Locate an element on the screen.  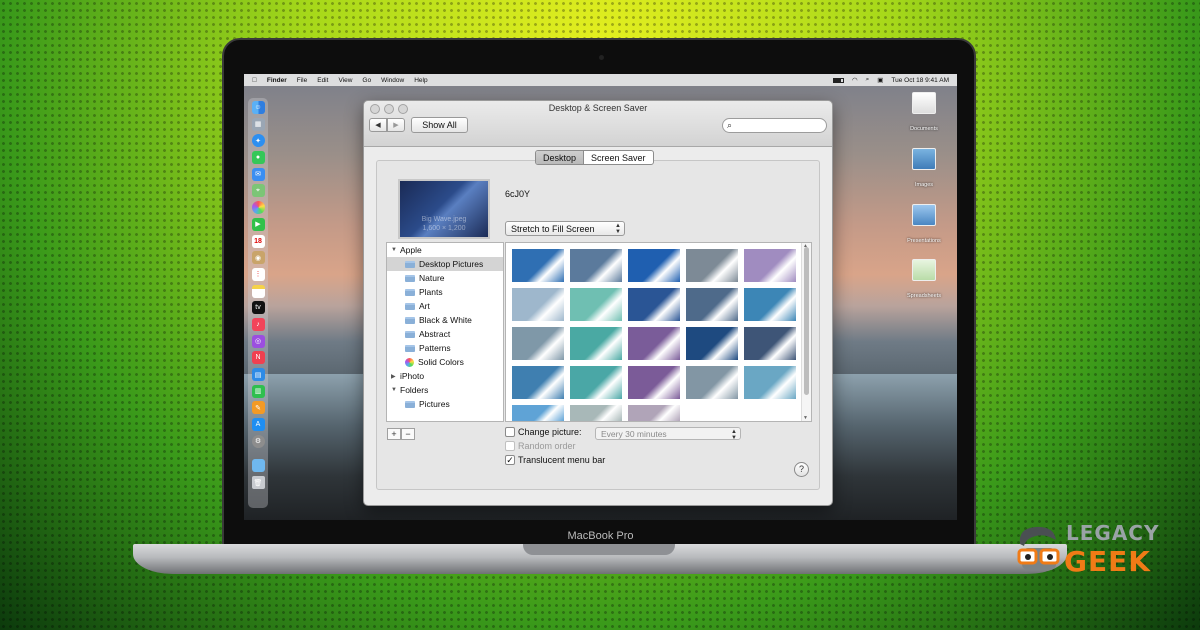
finder-icon: ☺ is located at coordinates (258, 107).